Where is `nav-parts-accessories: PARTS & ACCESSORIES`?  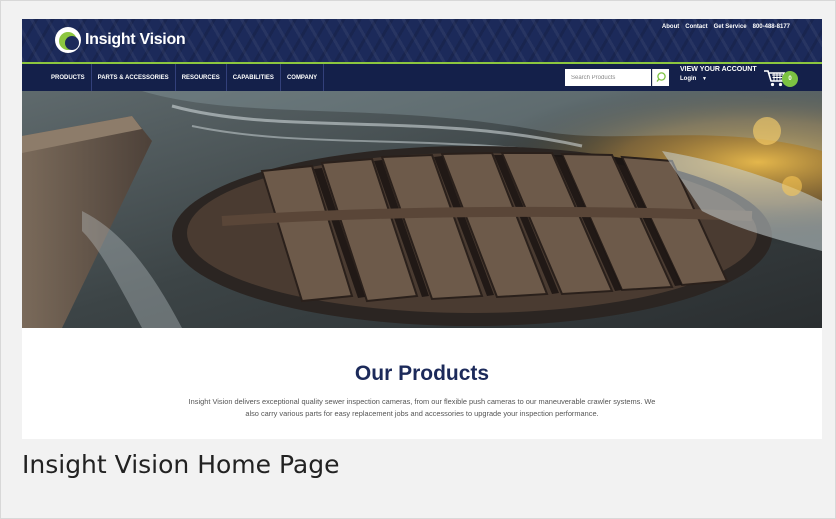
nav-parts-accessories: PARTS & ACCESSORIES is located at coordinates (134, 77).